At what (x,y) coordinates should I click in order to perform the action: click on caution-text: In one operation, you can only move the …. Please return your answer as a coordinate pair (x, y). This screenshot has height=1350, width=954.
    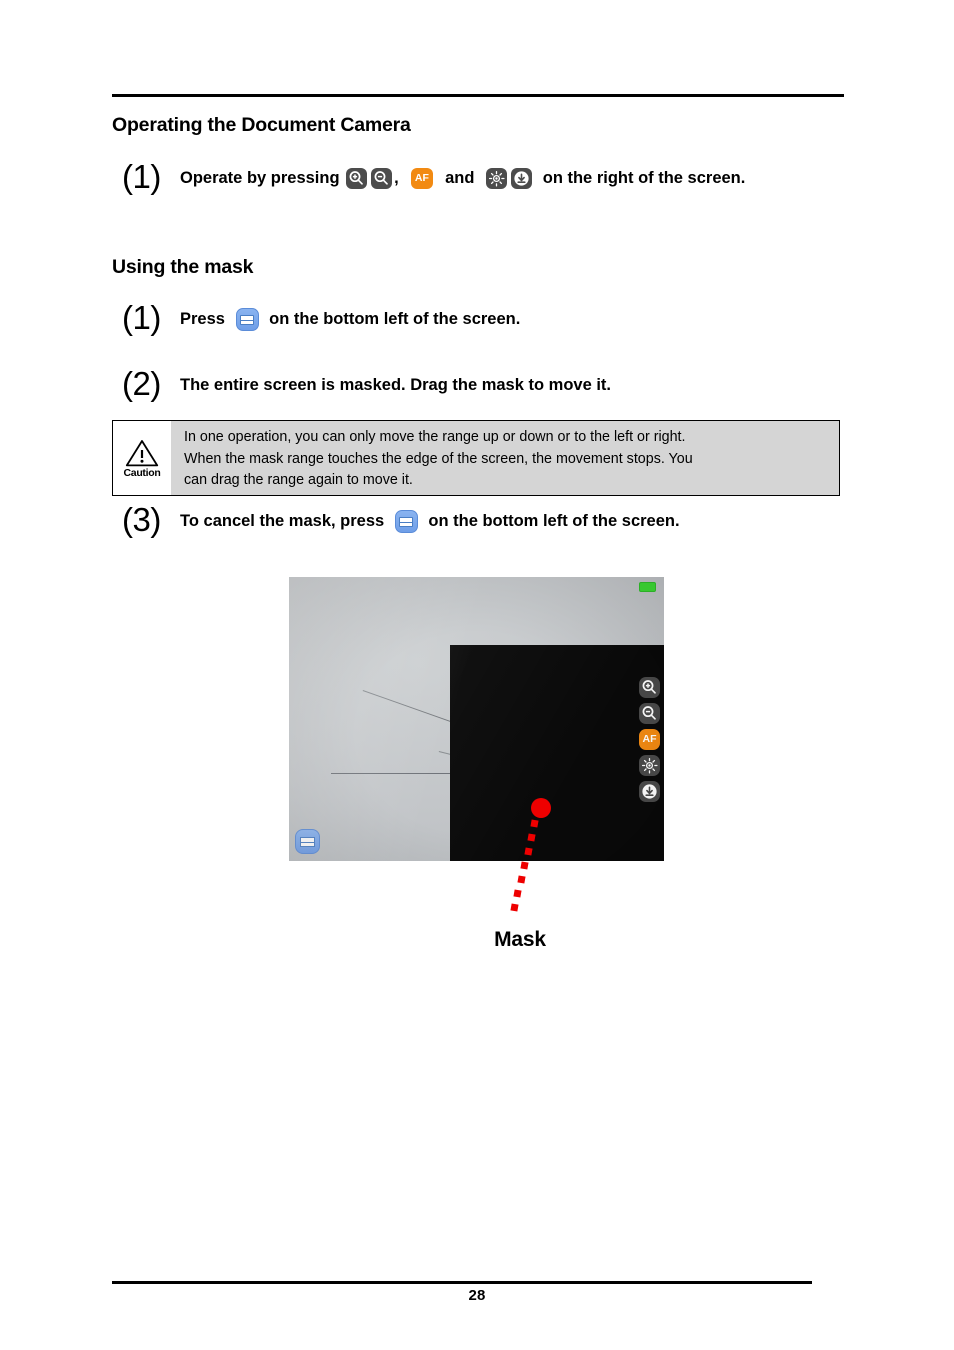
    Looking at the image, I should click on (505, 458).